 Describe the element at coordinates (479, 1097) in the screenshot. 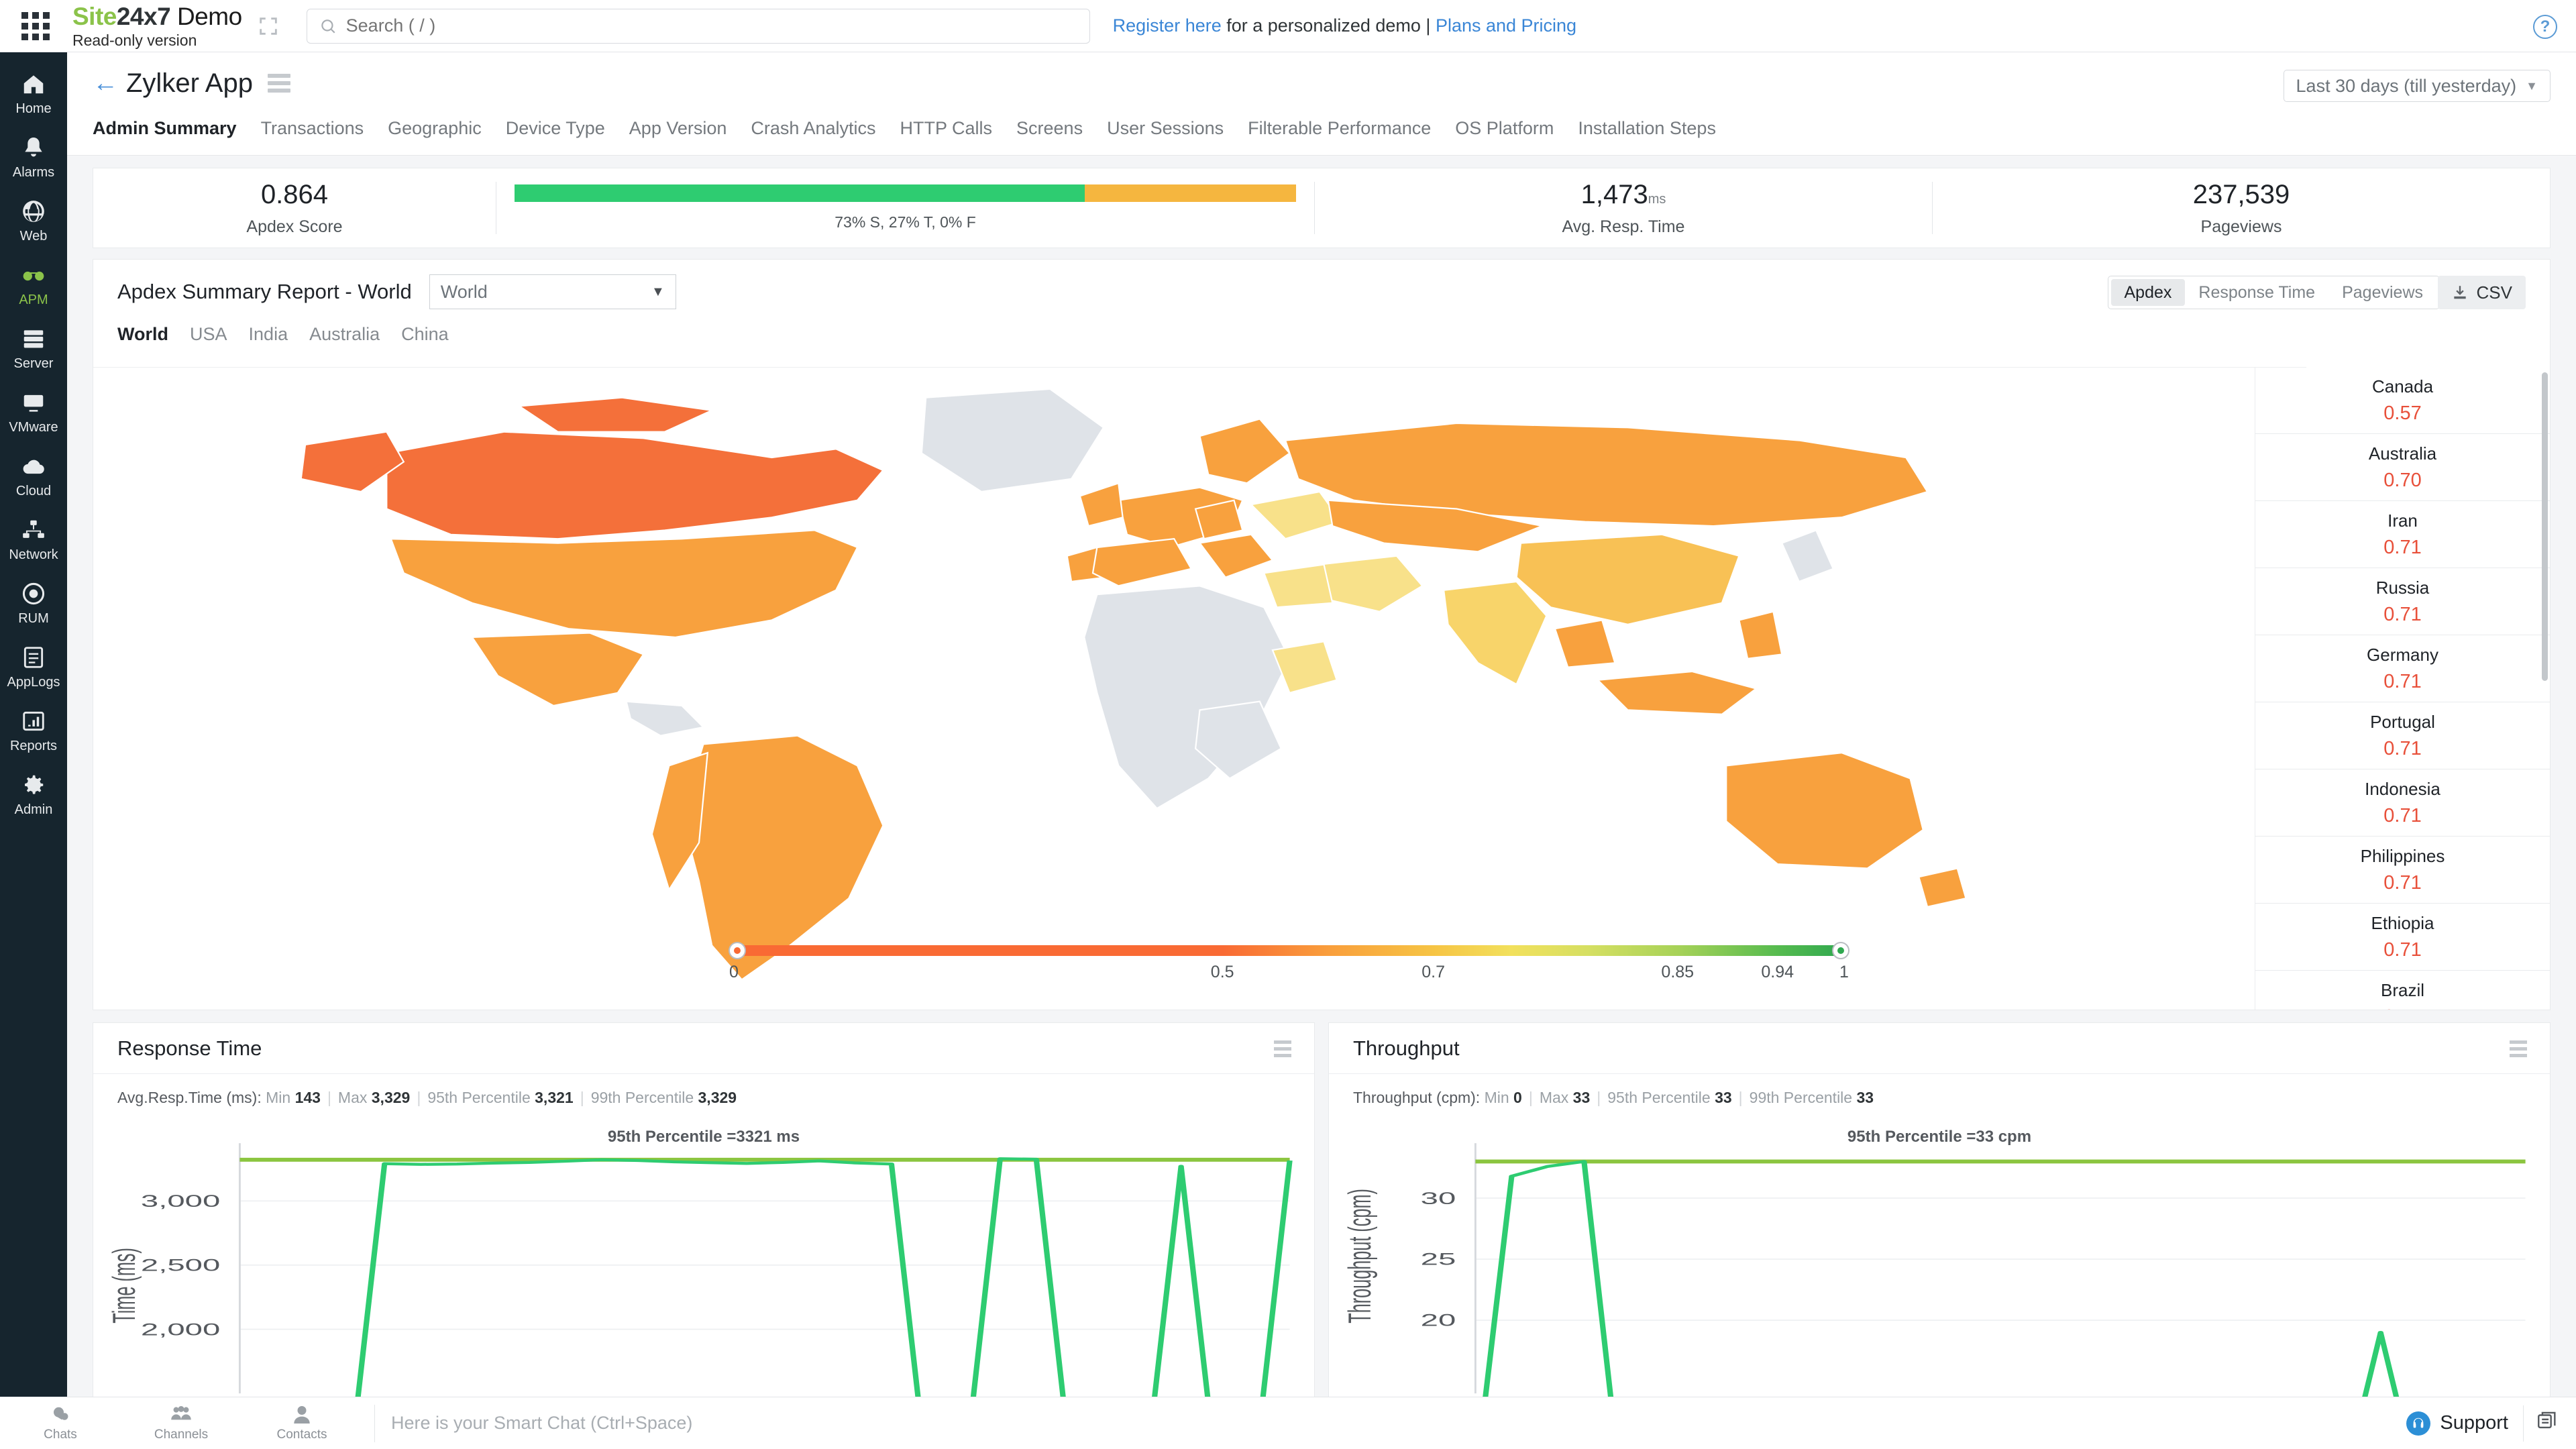

I see `stats-p95-label: 95th Percentile` at that location.